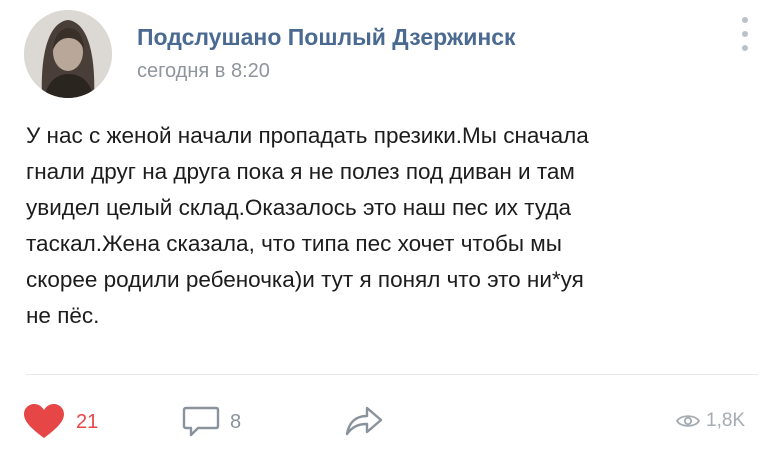 The width and height of the screenshot is (782, 452). I want to click on post-text-line: не пёс., so click(63, 315).